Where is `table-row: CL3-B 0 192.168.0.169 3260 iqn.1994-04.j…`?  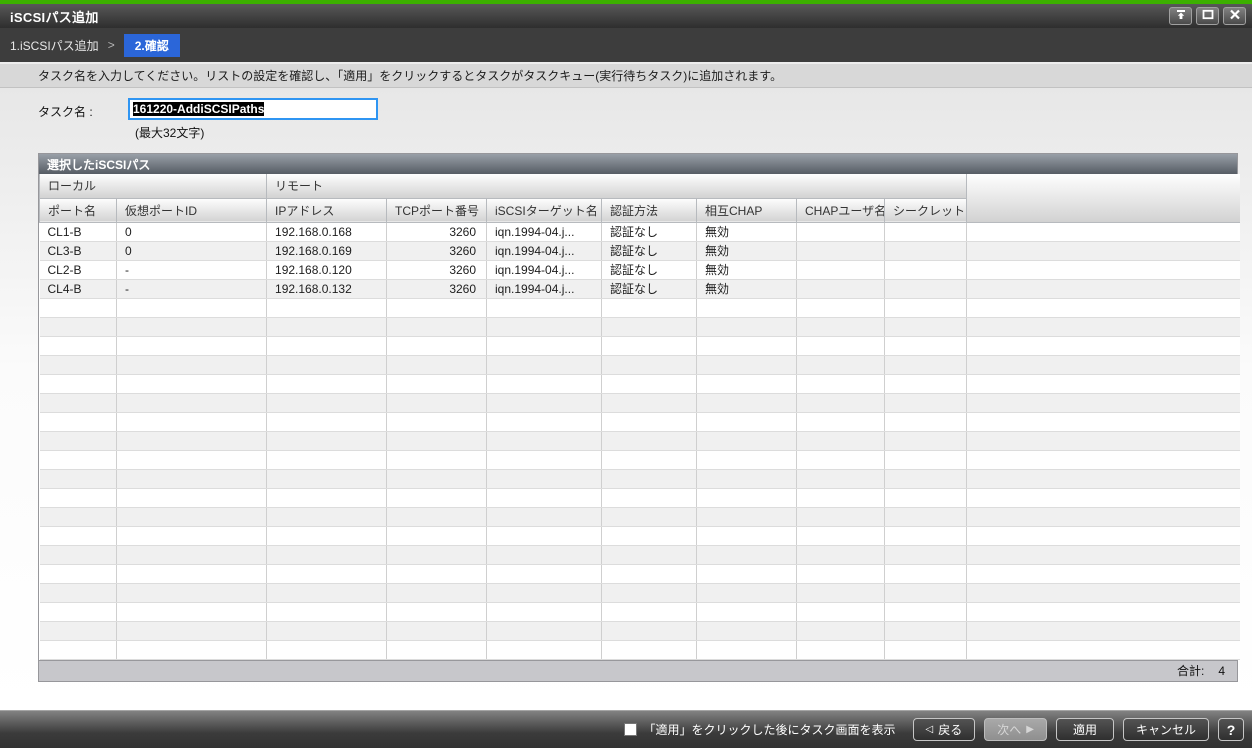
table-row: CL3-B 0 192.168.0.169 3260 iqn.1994-04.j… is located at coordinates (639, 251).